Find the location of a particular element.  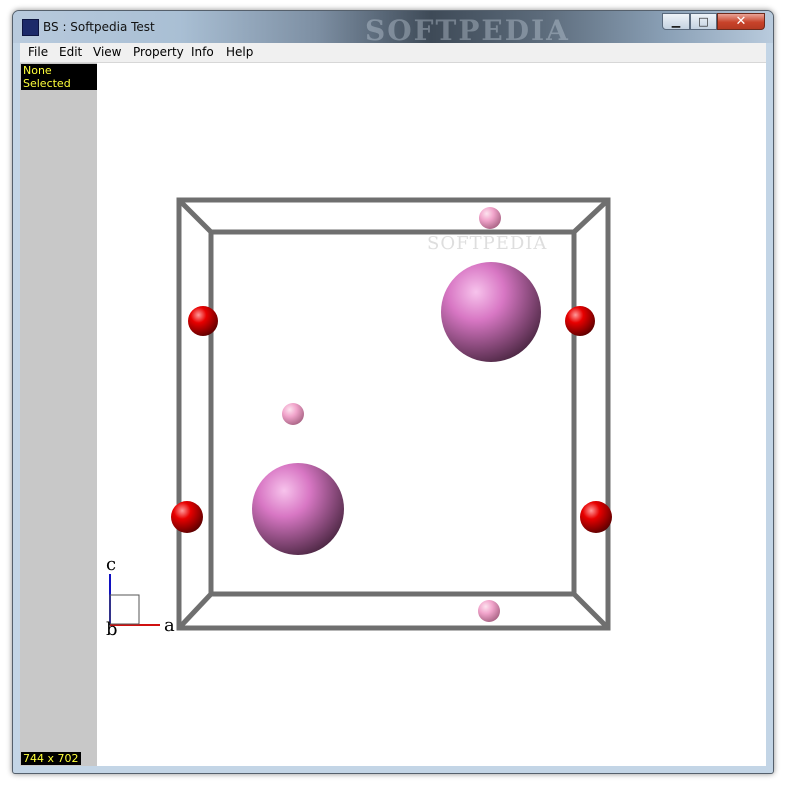

window-title: BS : Softpedia Test is located at coordinates (99, 27).